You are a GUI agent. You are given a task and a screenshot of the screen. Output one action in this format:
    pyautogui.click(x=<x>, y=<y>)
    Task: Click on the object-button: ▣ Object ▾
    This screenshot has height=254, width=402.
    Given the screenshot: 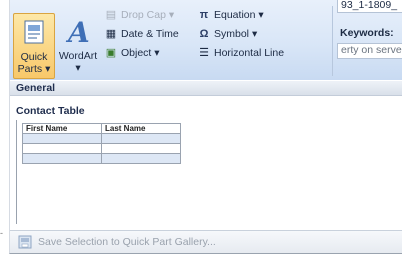 What is the action you would take?
    pyautogui.click(x=132, y=53)
    